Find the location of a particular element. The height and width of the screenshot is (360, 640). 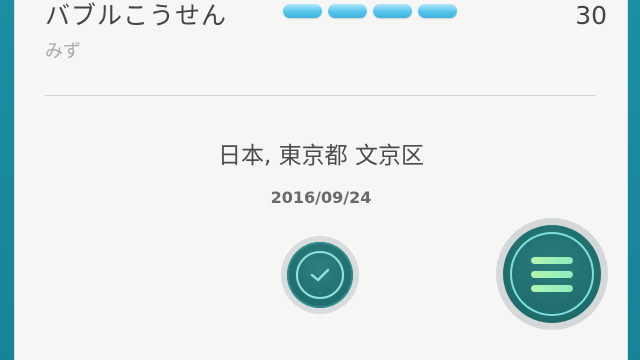

move-type: みず is located at coordinates (63, 51).